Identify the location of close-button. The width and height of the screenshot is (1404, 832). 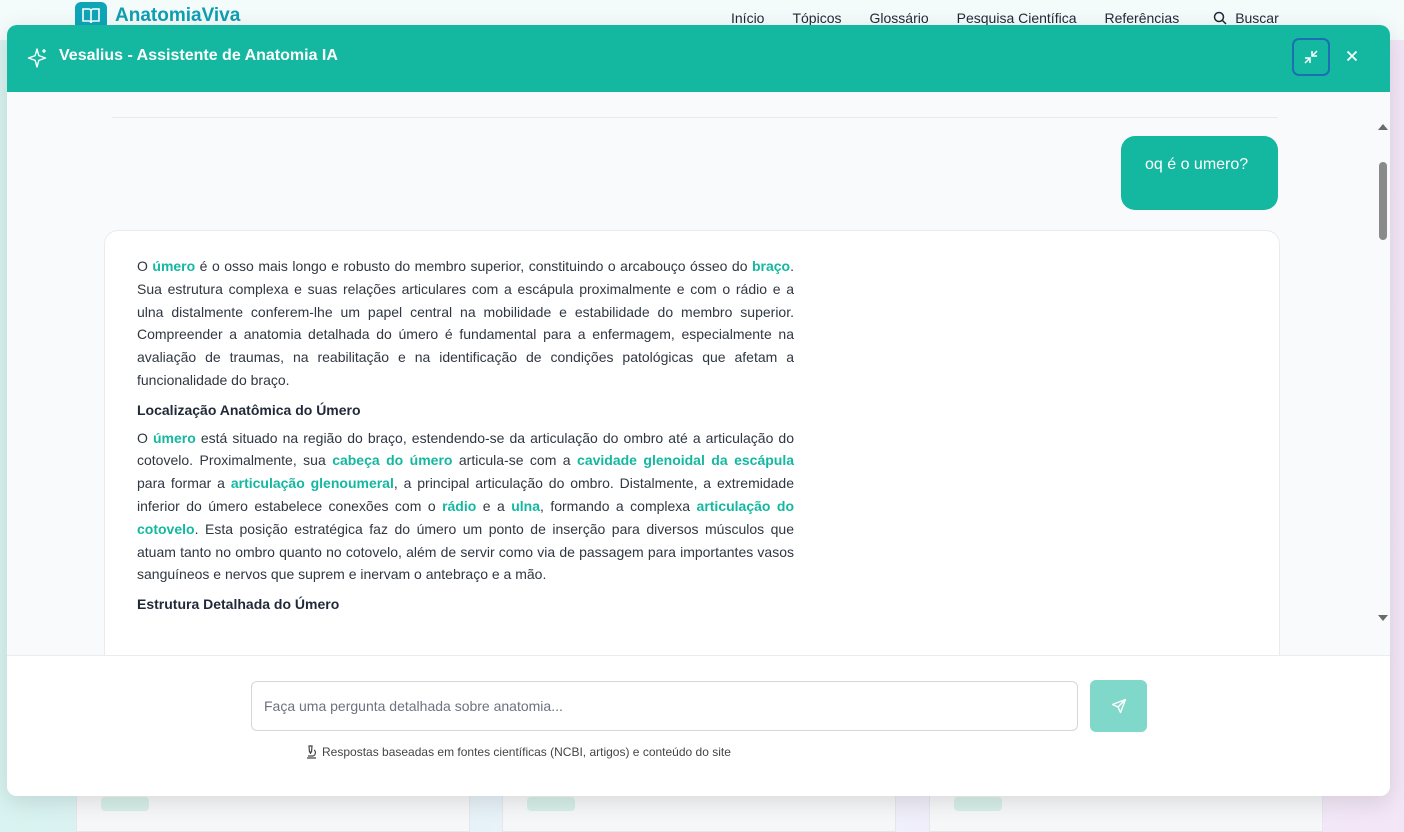
(1352, 56).